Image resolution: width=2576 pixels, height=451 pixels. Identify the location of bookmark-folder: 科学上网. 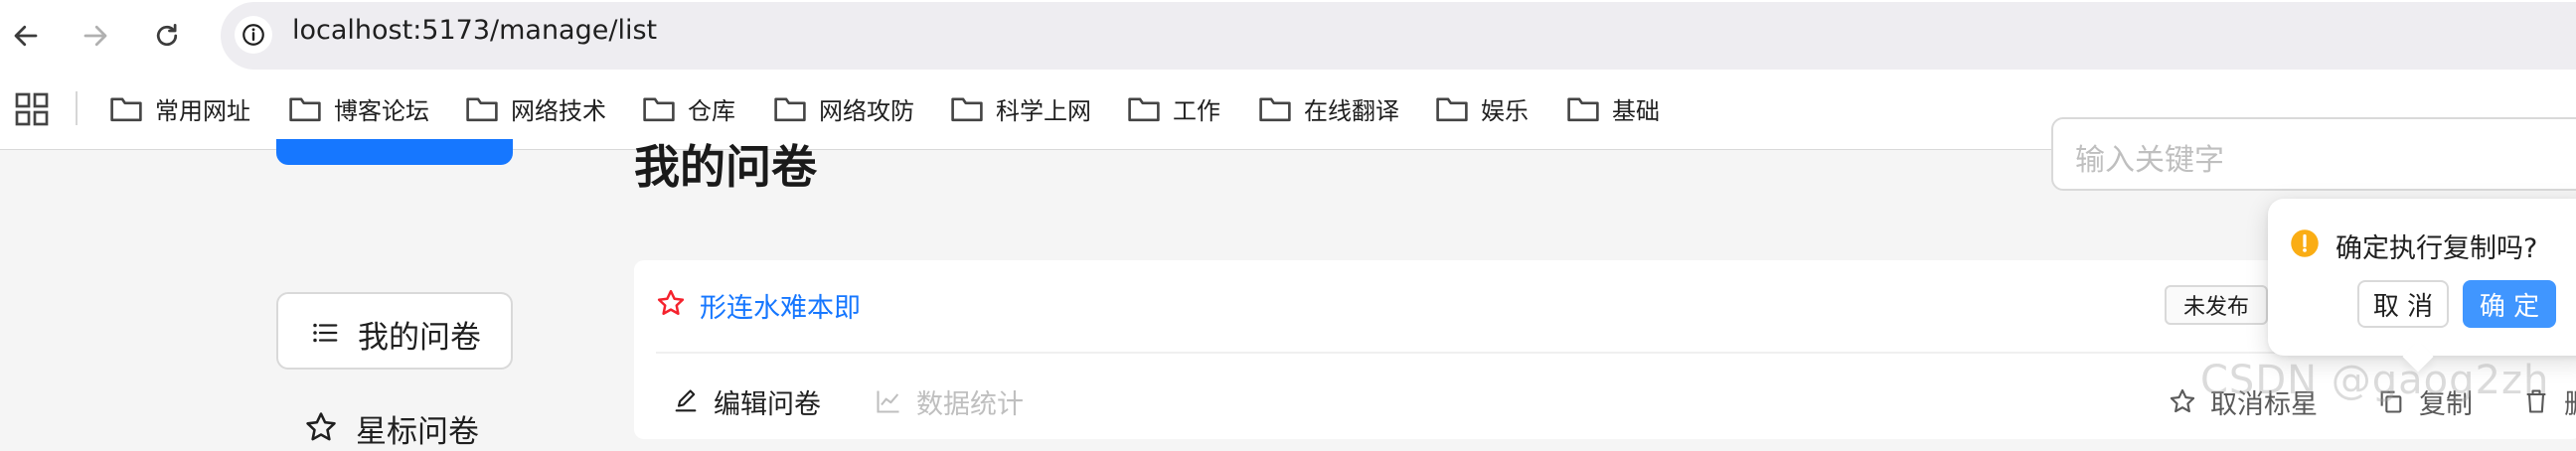
(1020, 108).